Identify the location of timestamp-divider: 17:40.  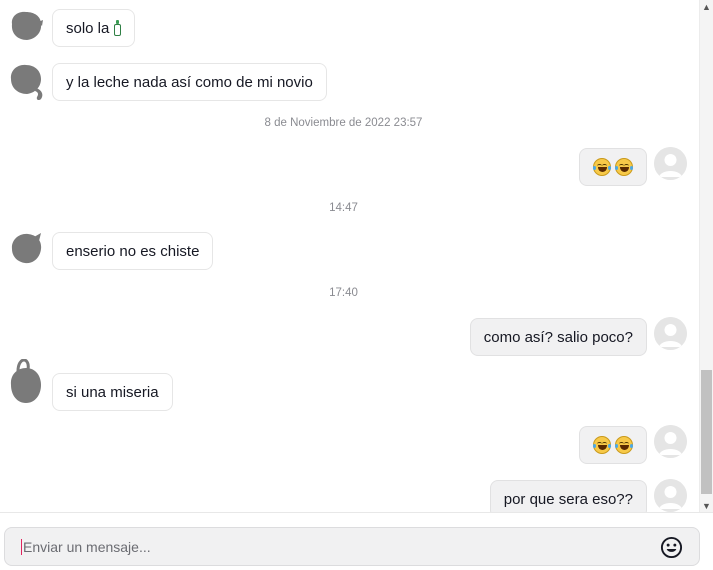
(343, 293).